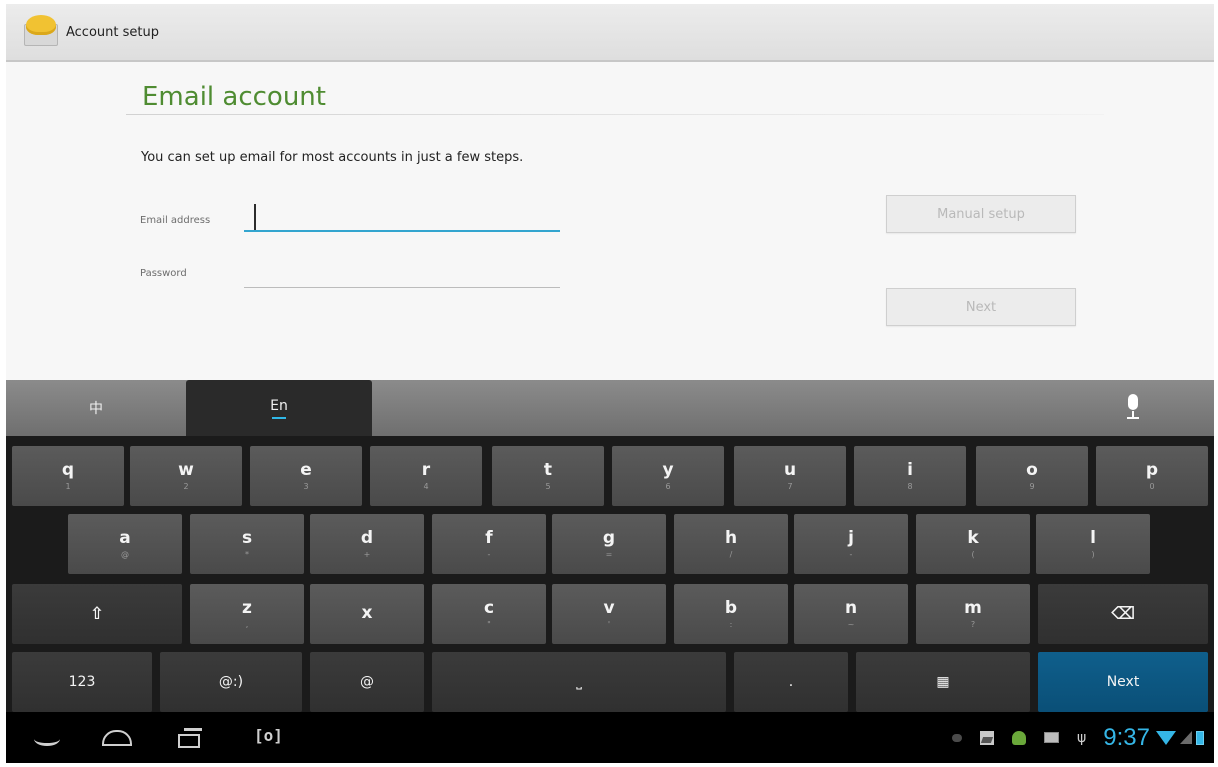  I want to click on key-hint-label: ?, so click(973, 624).